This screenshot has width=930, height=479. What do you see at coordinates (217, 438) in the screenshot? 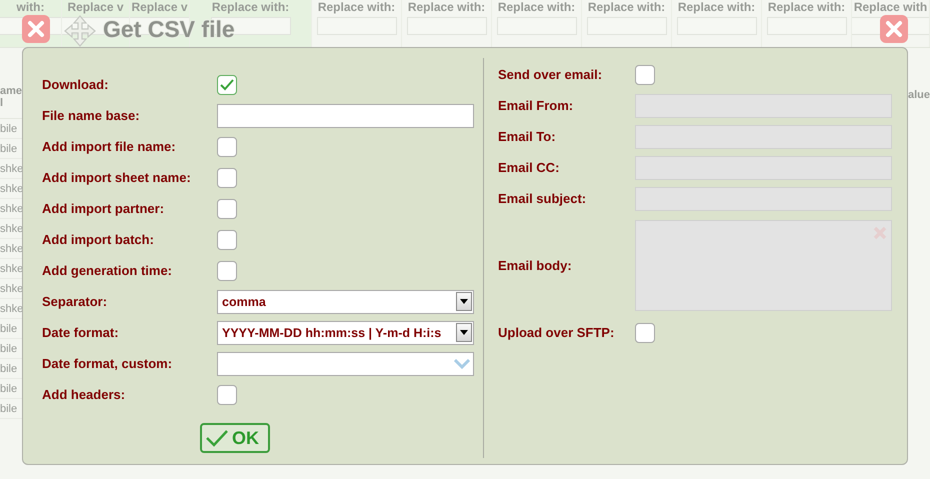
I see `check-icon` at bounding box center [217, 438].